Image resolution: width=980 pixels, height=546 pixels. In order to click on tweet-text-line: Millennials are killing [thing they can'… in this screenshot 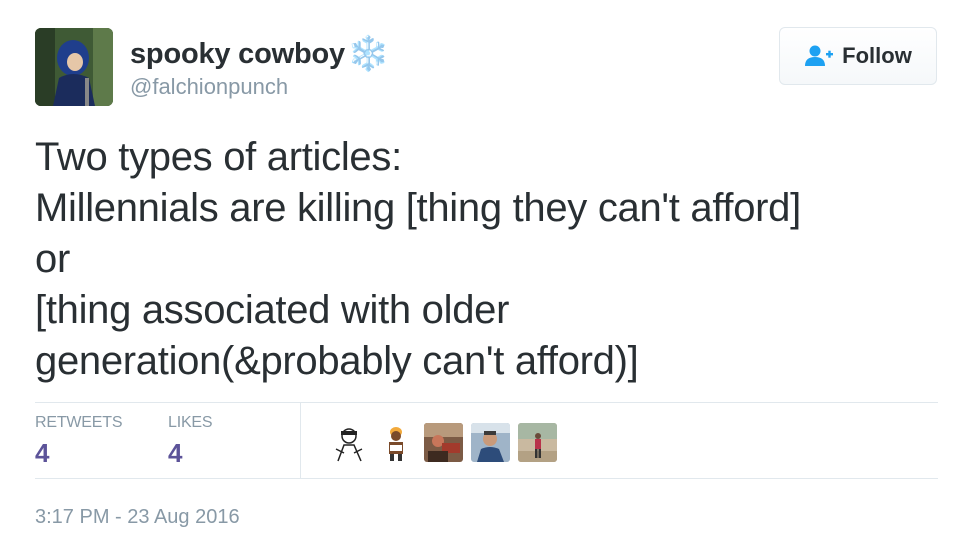, I will do `click(418, 208)`.